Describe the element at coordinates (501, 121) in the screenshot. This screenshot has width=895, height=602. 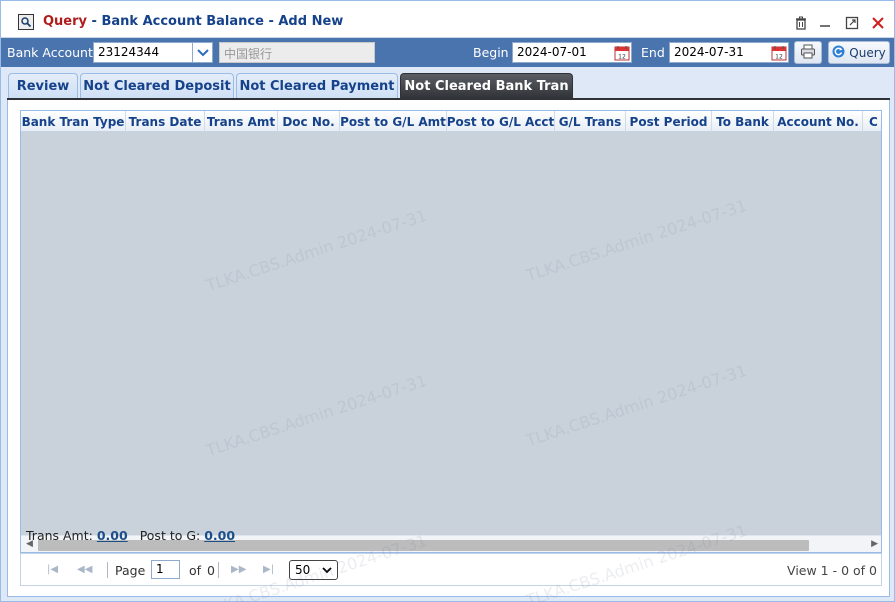
I see `col-post-to-gl-acct: Post to G/L Acct` at that location.